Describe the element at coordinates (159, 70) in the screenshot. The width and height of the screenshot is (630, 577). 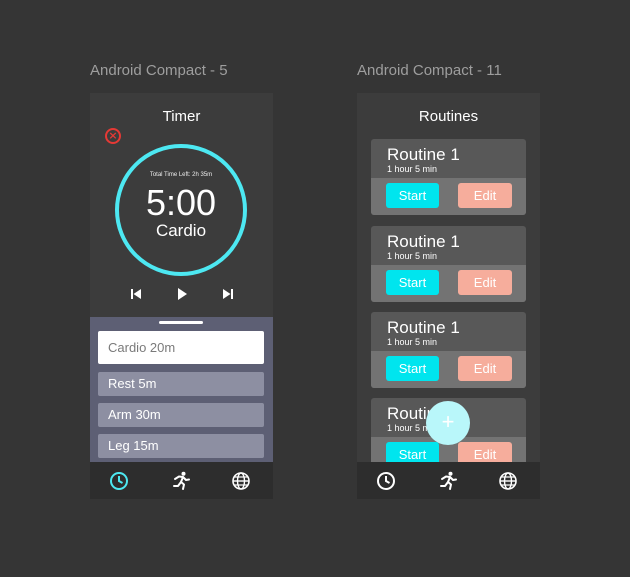
I see `frame-label-timer: Android Compact - 5` at that location.